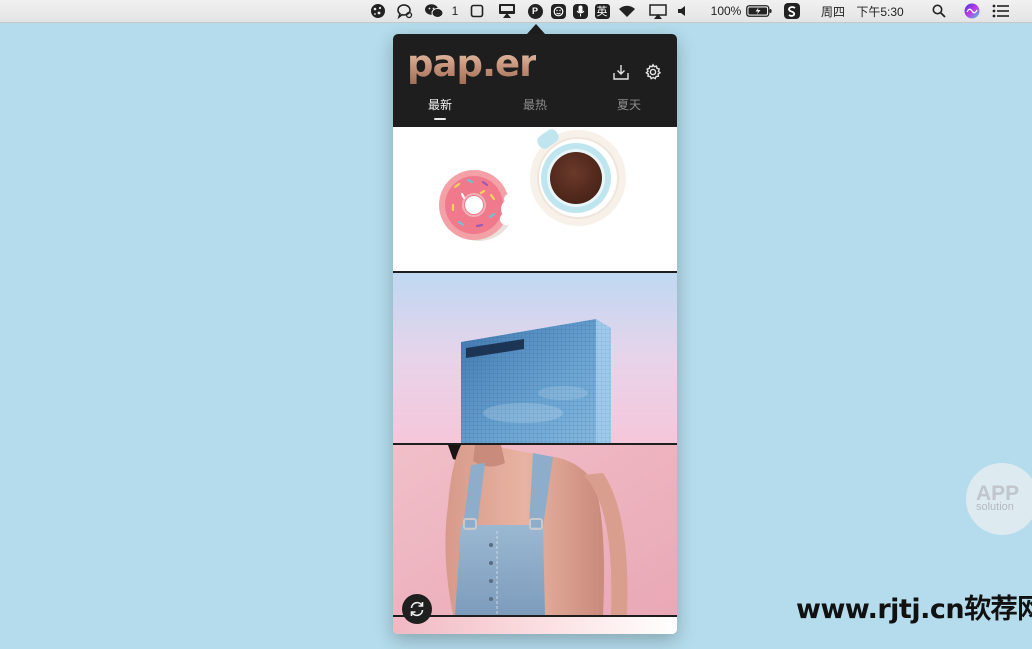 The width and height of the screenshot is (1032, 649). What do you see at coordinates (972, 11) in the screenshot?
I see `siri-icon` at bounding box center [972, 11].